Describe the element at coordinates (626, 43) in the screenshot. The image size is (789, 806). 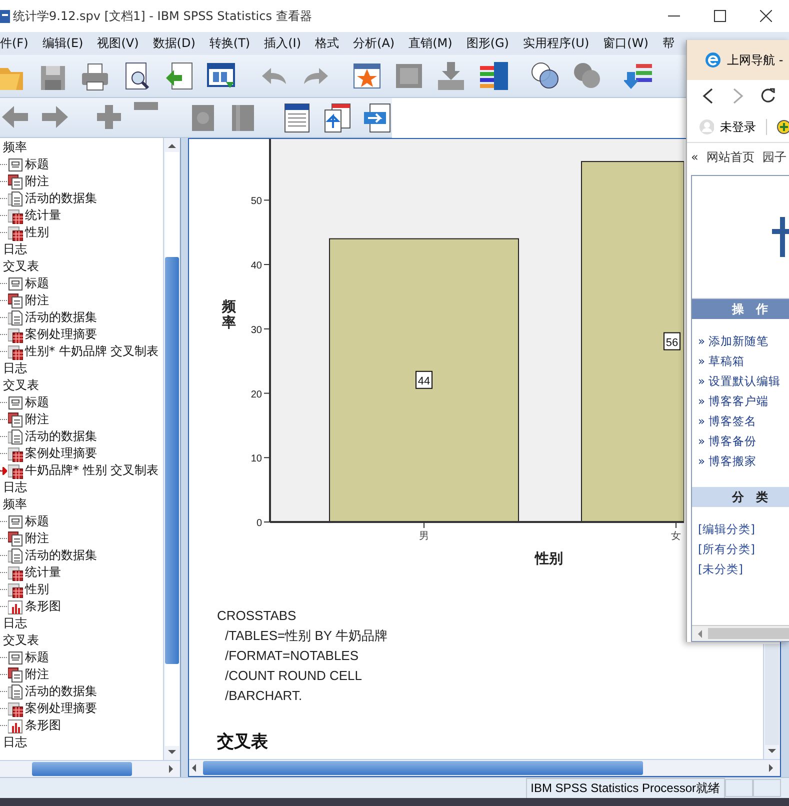
I see `menu-item: 窗口(W)` at that location.